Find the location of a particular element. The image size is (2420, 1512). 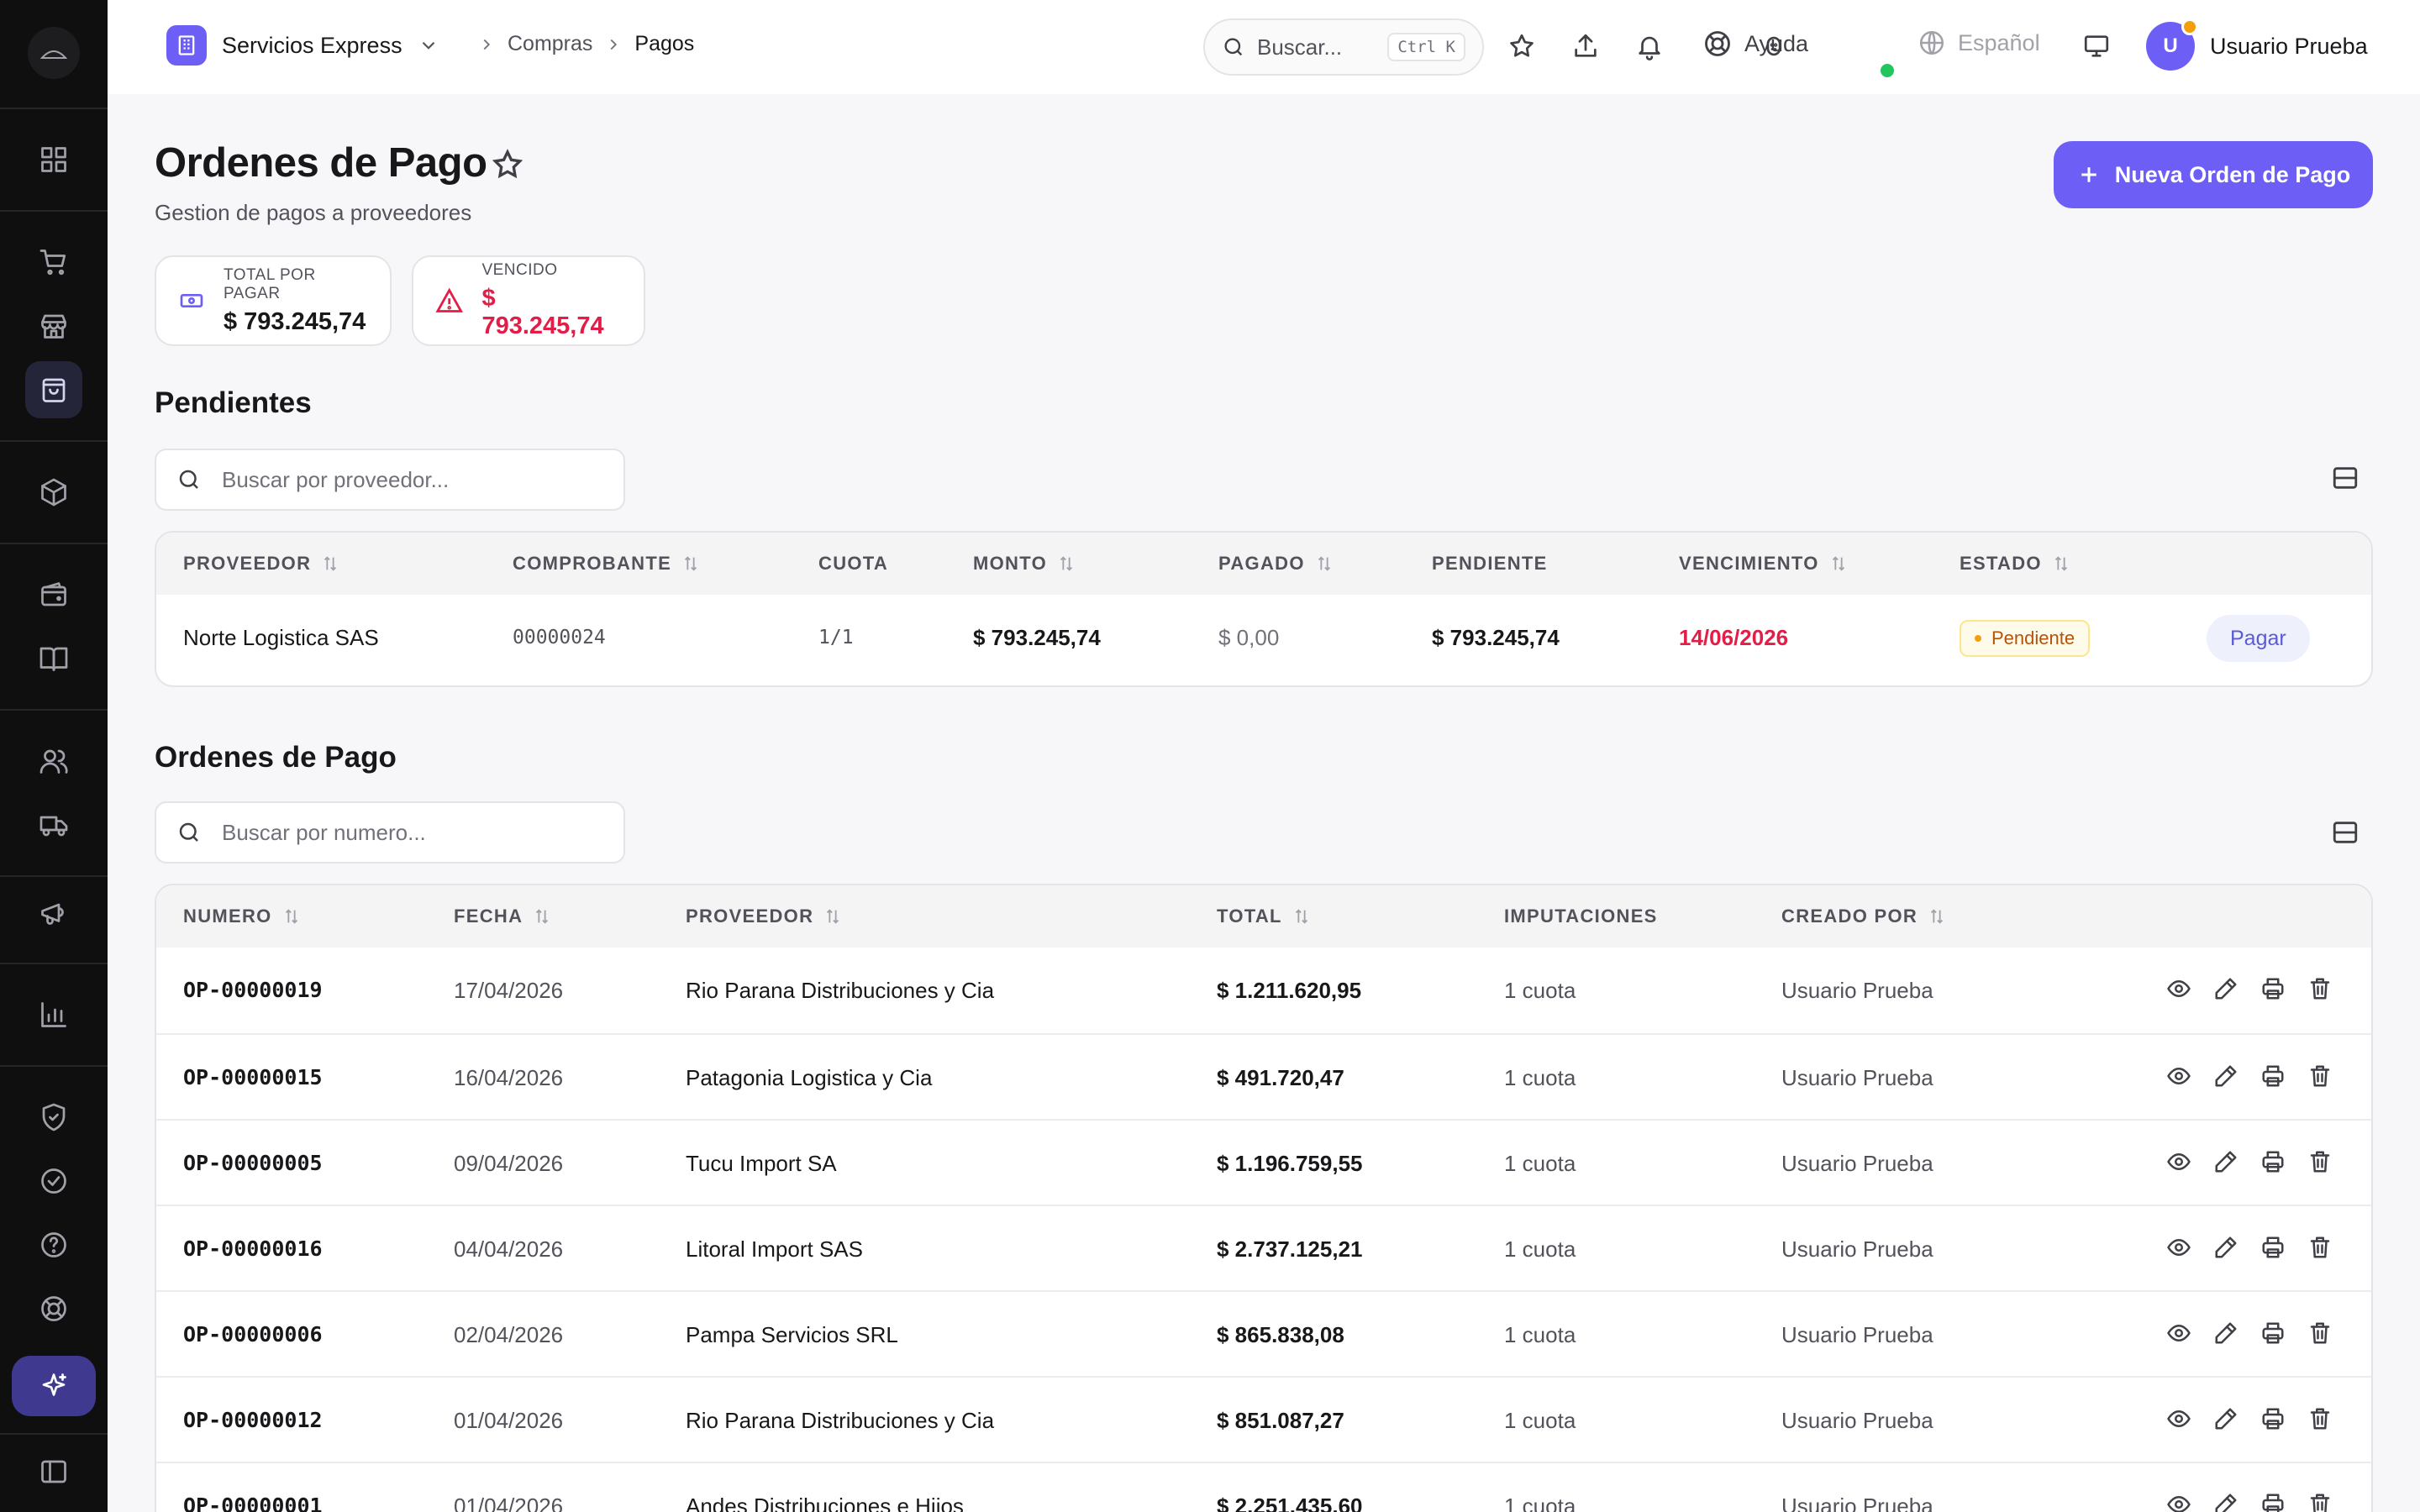

sidebar-divider is located at coordinates (54, 710).